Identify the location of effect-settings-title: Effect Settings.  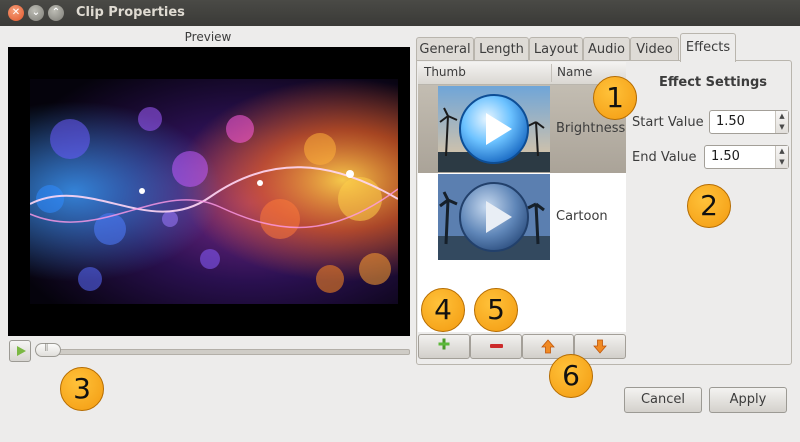
(713, 82).